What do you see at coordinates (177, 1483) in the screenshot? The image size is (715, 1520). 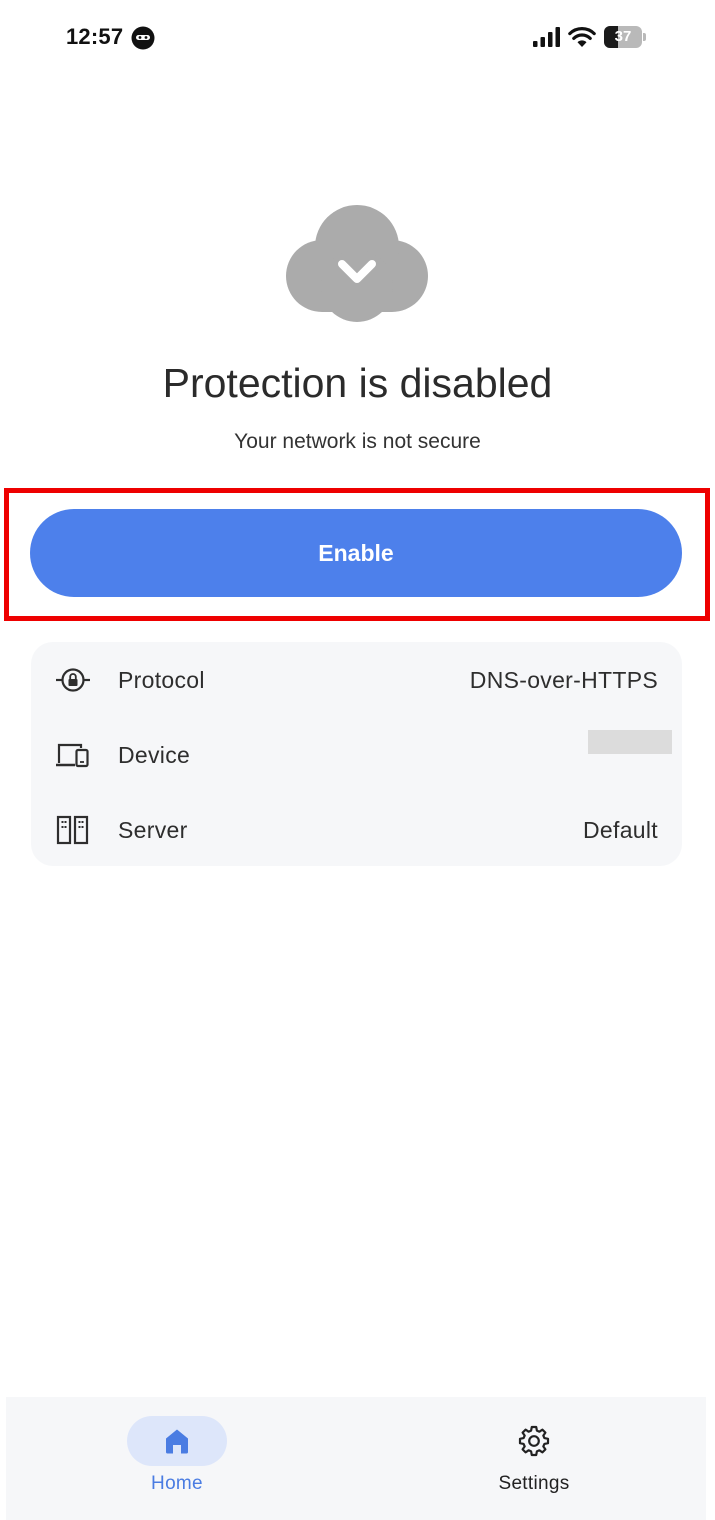 I see `nav-home-label: Home` at bounding box center [177, 1483].